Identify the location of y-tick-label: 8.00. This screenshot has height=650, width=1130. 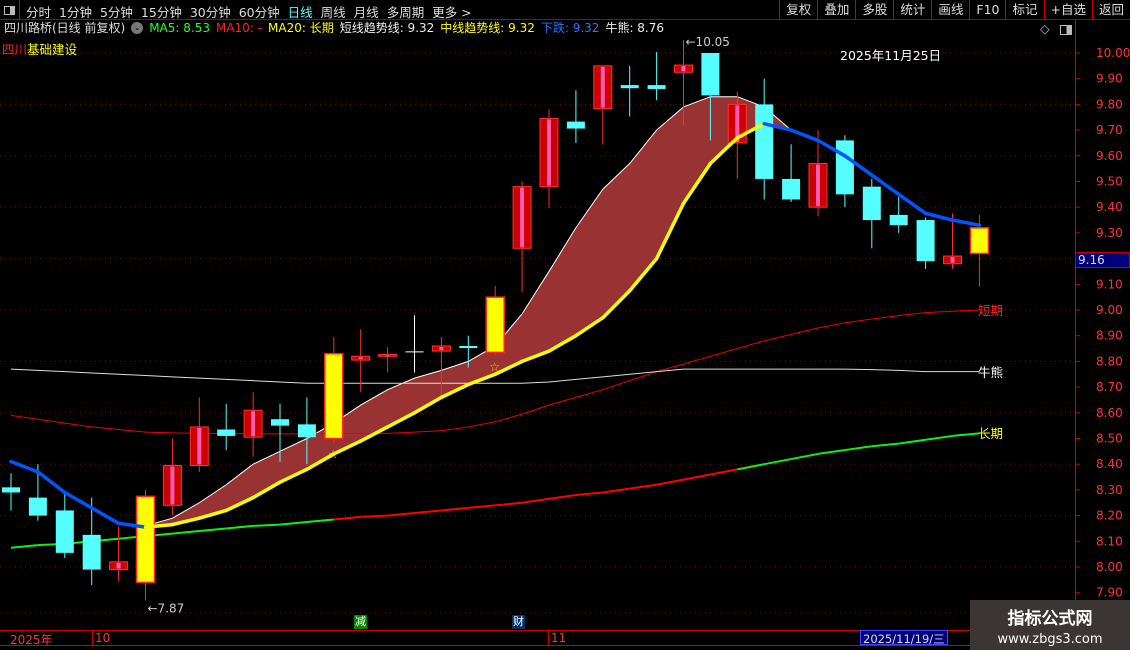
(1109, 567).